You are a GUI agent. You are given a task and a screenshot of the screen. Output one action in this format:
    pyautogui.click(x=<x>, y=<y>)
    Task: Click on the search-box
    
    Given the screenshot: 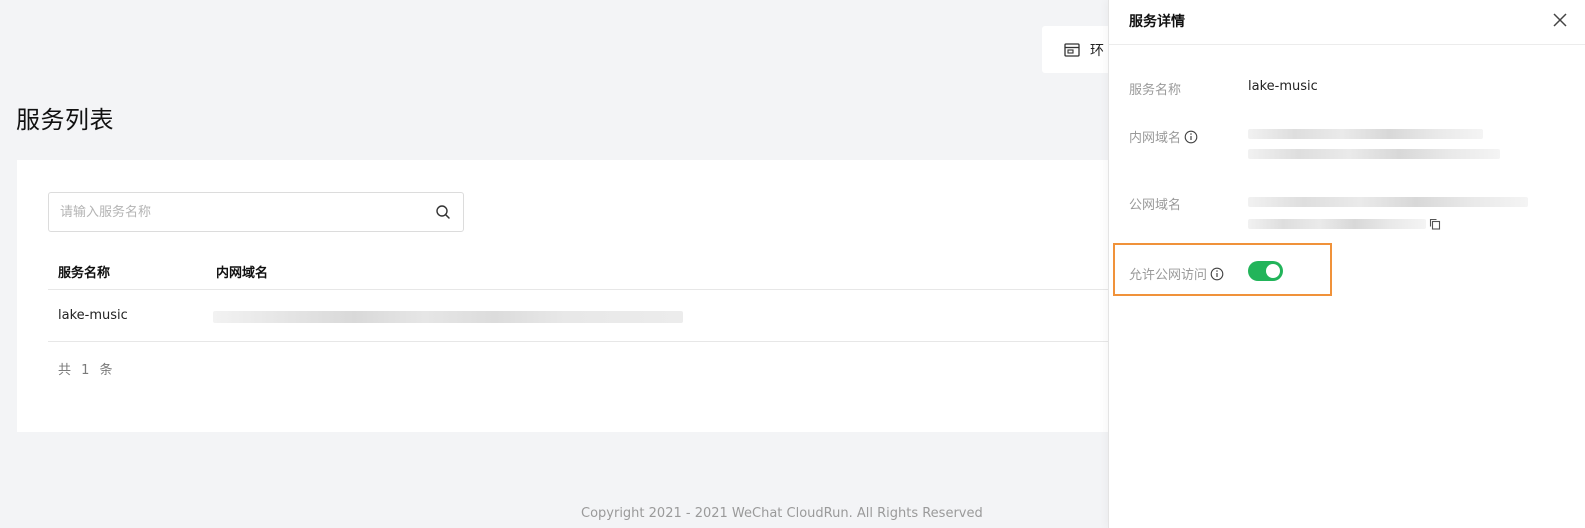 What is the action you would take?
    pyautogui.click(x=256, y=212)
    